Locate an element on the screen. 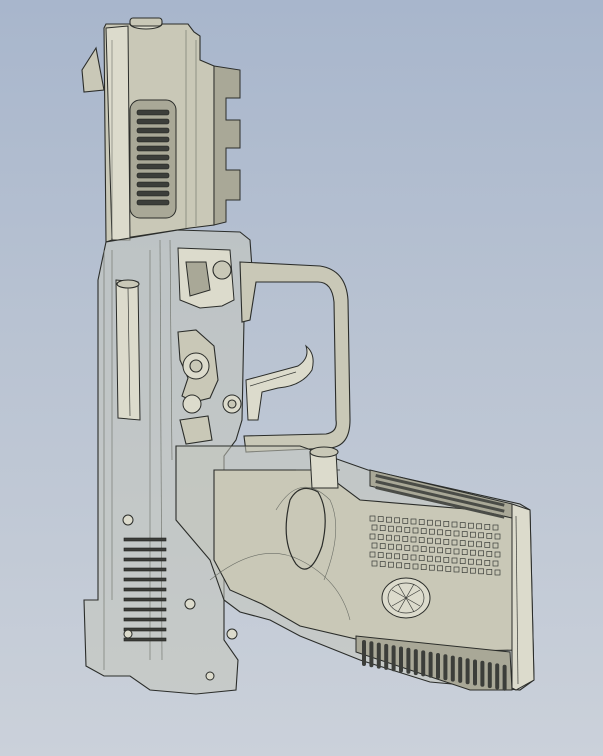 This screenshot has height=756, width=603. trigger-guard is located at coordinates (295, 357).